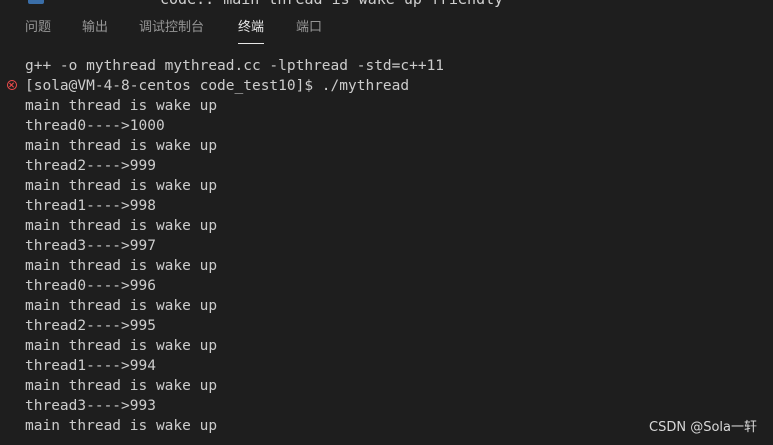 The height and width of the screenshot is (445, 773). Describe the element at coordinates (90, 406) in the screenshot. I see `terminal-line: thread3---->993` at that location.